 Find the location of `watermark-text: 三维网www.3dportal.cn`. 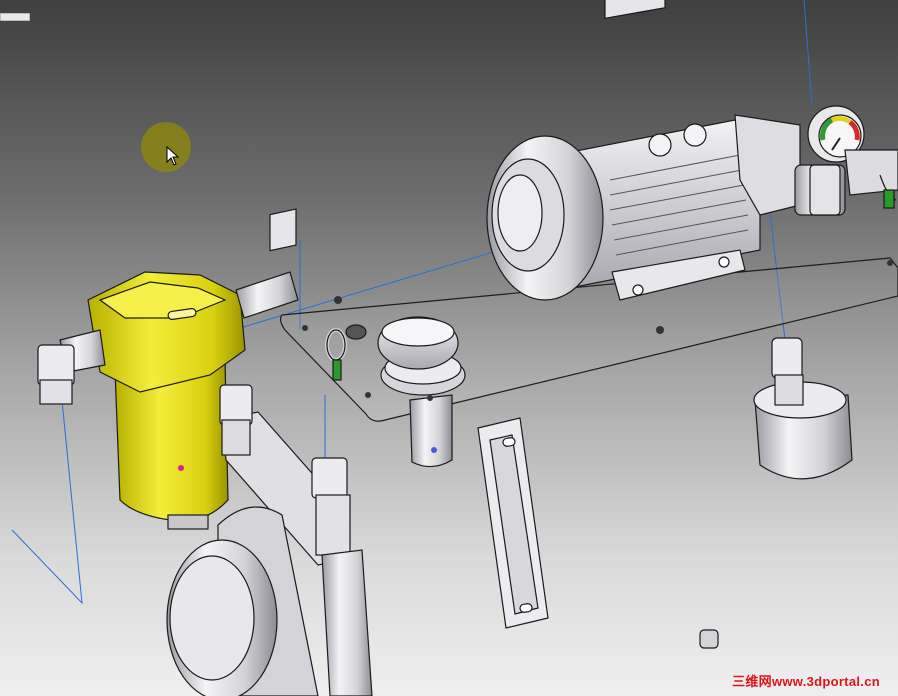

watermark-text: 三维网www.3dportal.cn is located at coordinates (806, 681).